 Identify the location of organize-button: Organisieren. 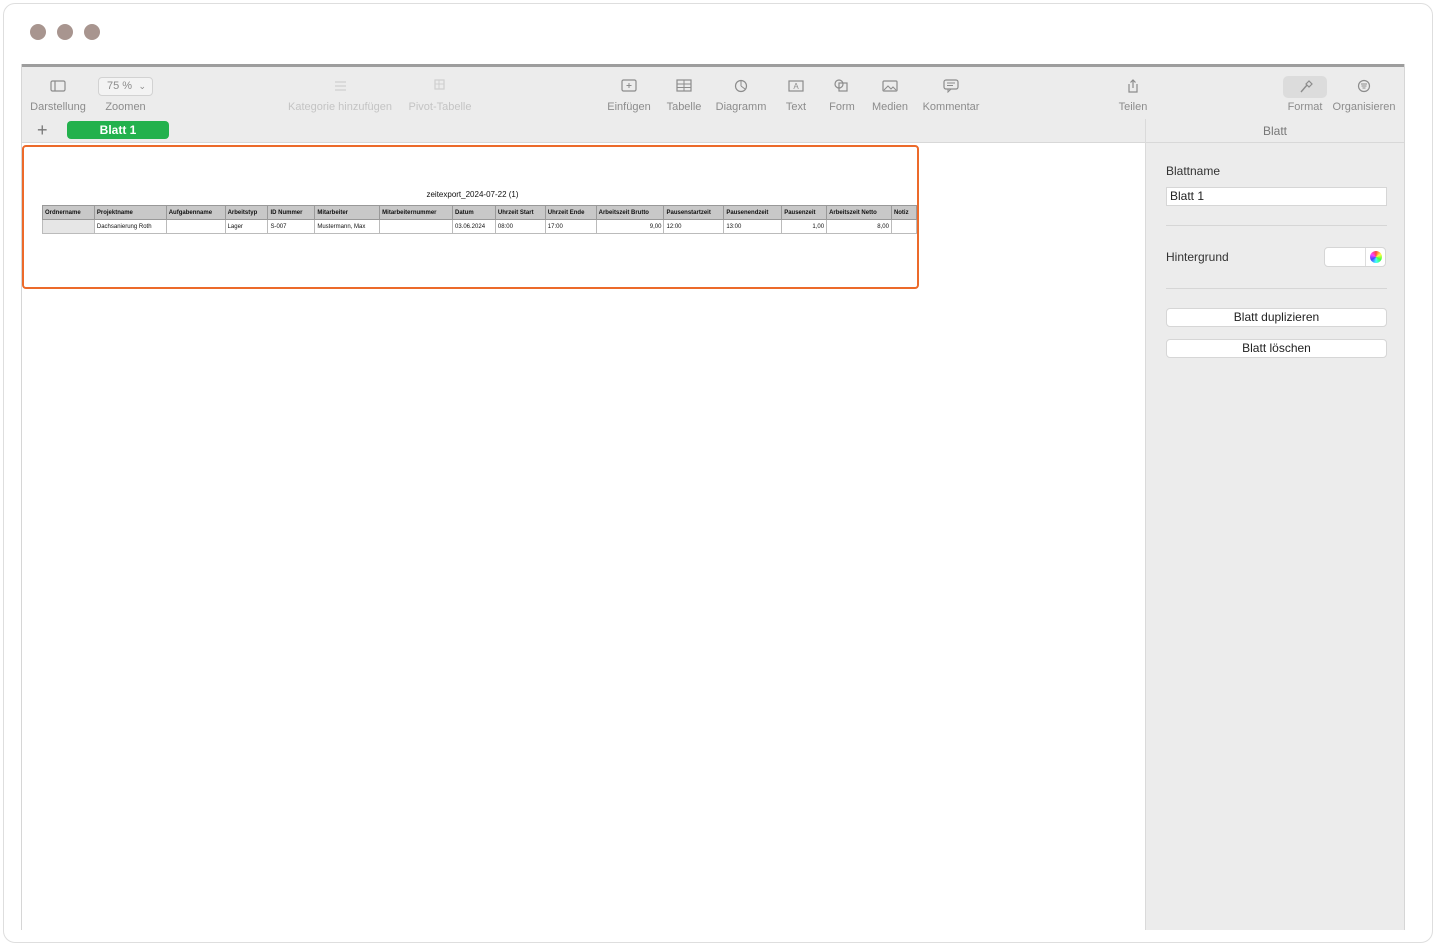
(1364, 93).